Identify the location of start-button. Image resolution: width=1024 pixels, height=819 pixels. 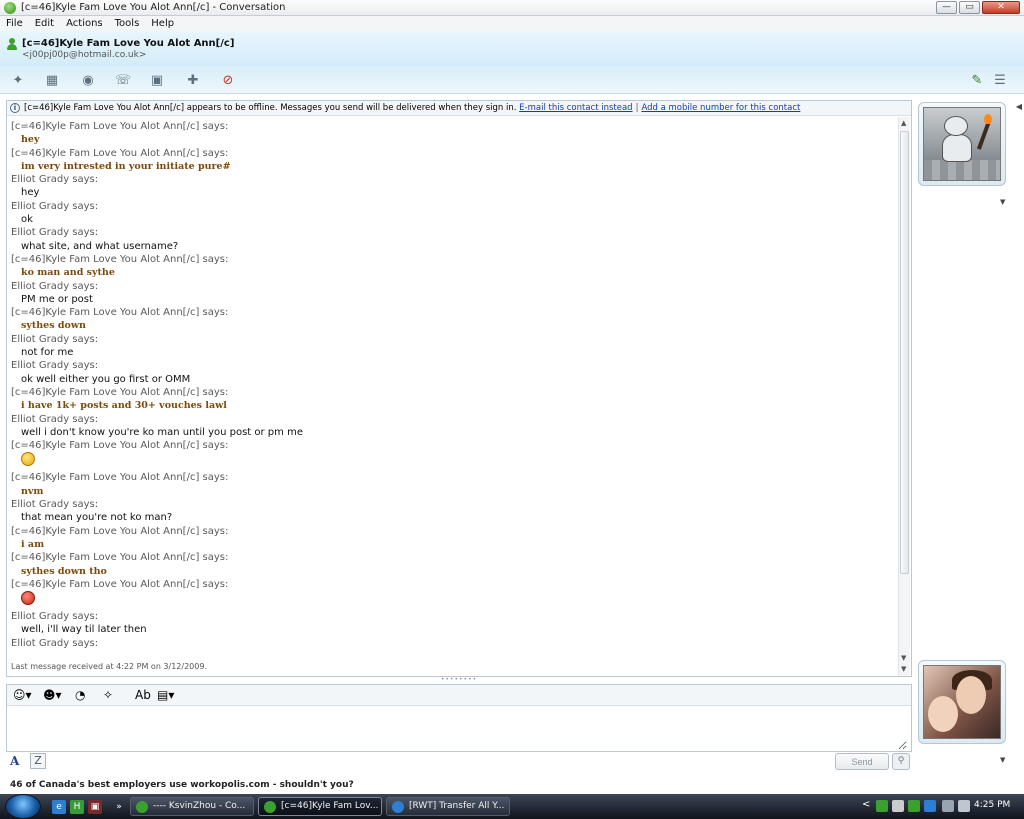
(23, 806).